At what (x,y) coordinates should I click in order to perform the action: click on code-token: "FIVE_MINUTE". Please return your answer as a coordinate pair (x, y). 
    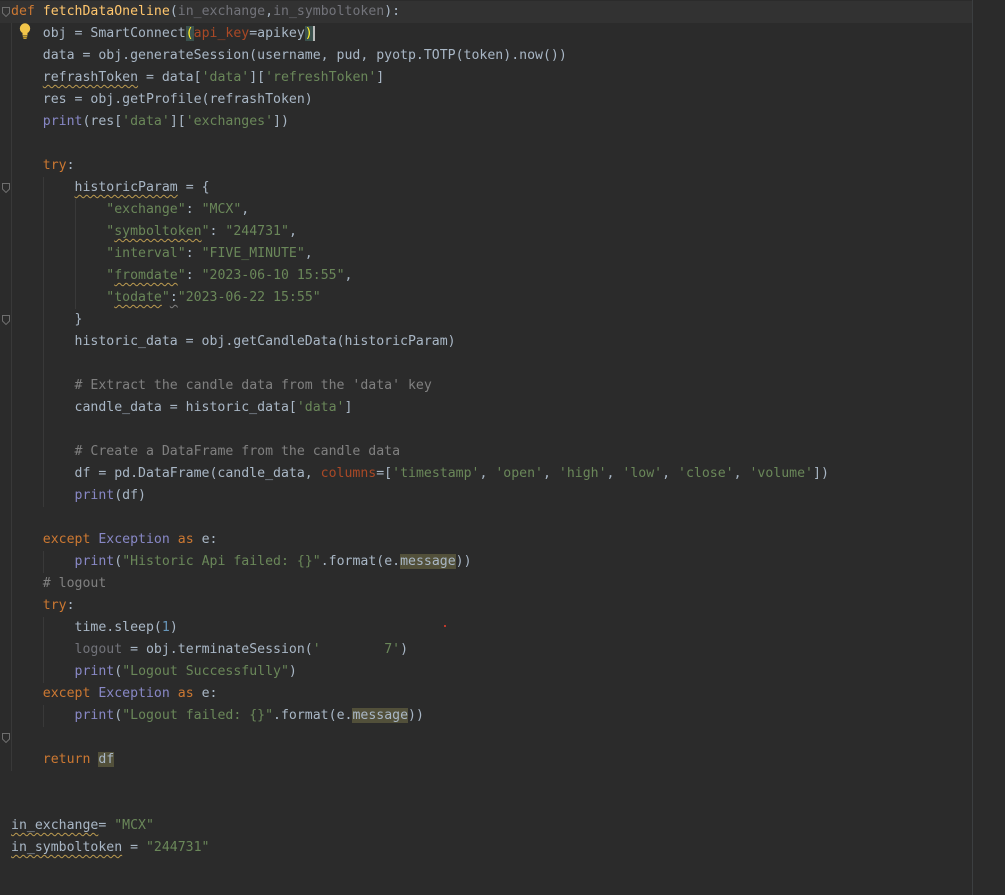
    Looking at the image, I should click on (253, 253).